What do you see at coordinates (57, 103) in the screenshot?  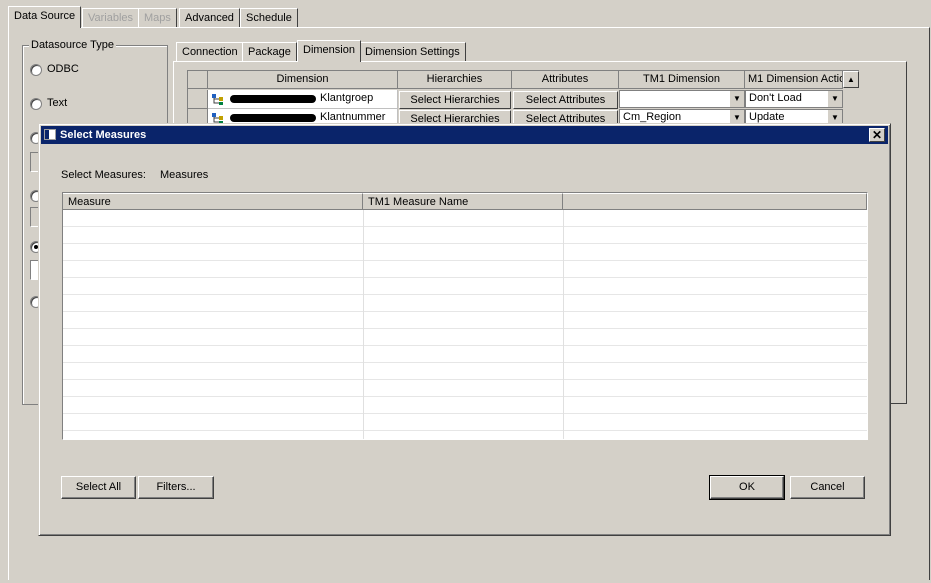 I see `text-label: Text` at bounding box center [57, 103].